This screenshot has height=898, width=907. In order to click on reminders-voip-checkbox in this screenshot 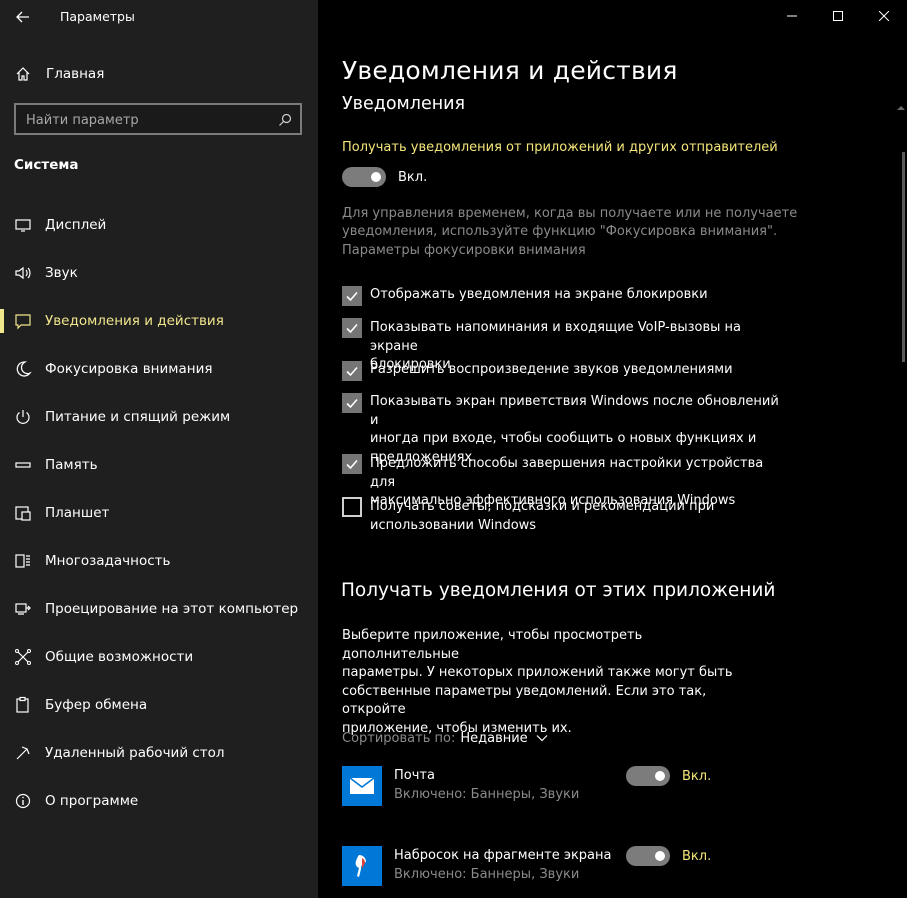, I will do `click(352, 328)`.